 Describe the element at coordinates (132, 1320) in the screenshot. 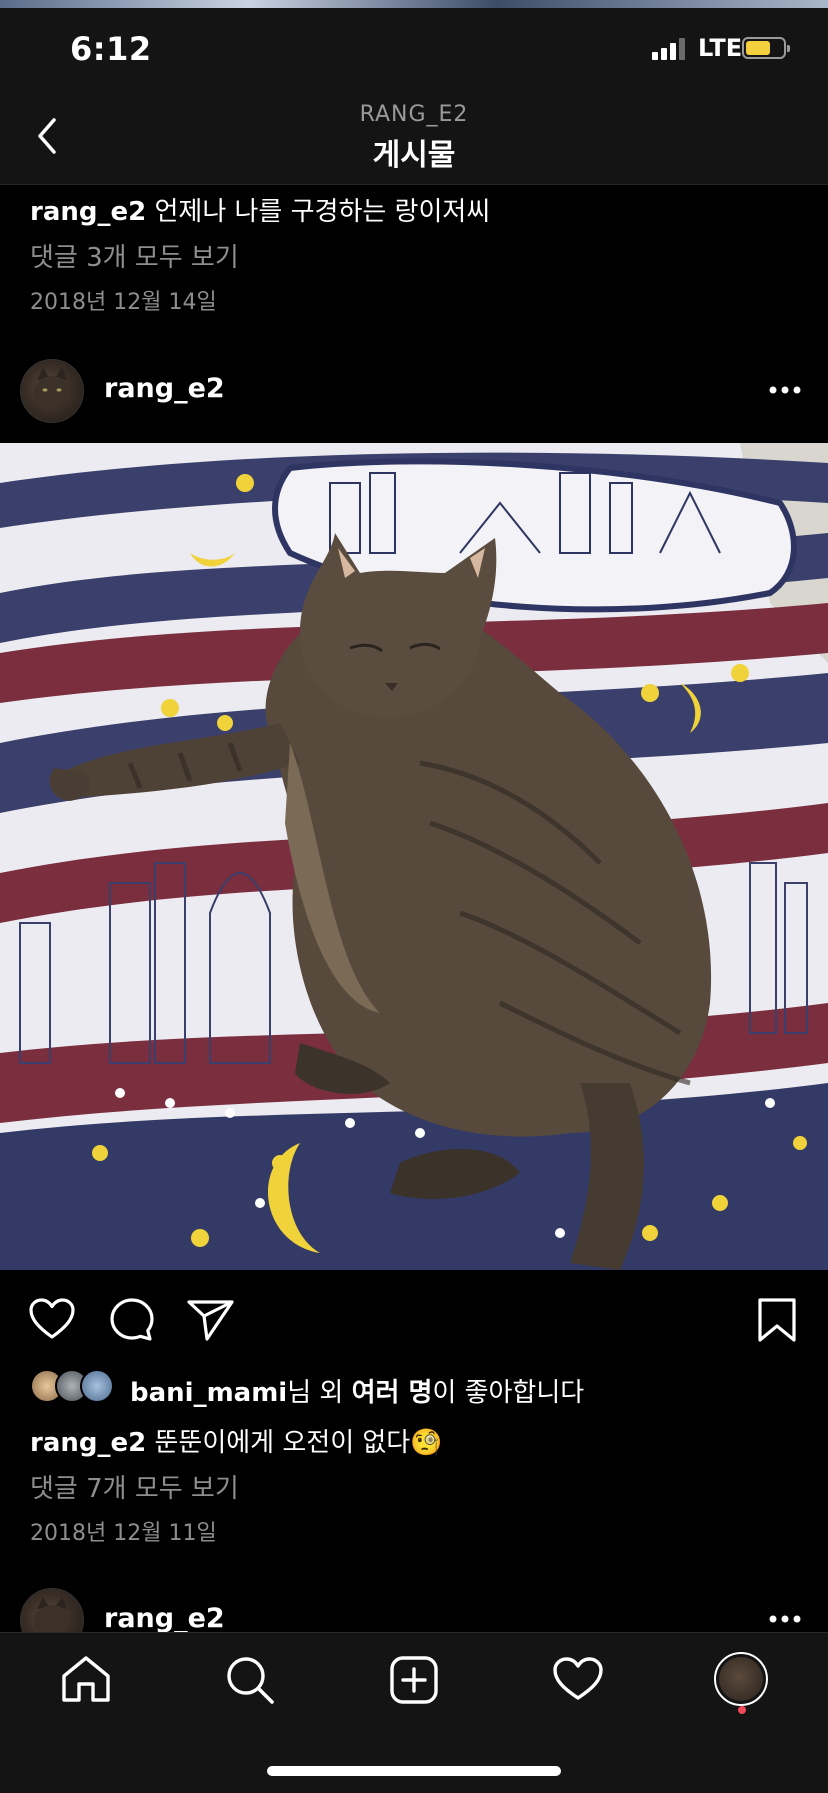

I see `comment-icon` at that location.